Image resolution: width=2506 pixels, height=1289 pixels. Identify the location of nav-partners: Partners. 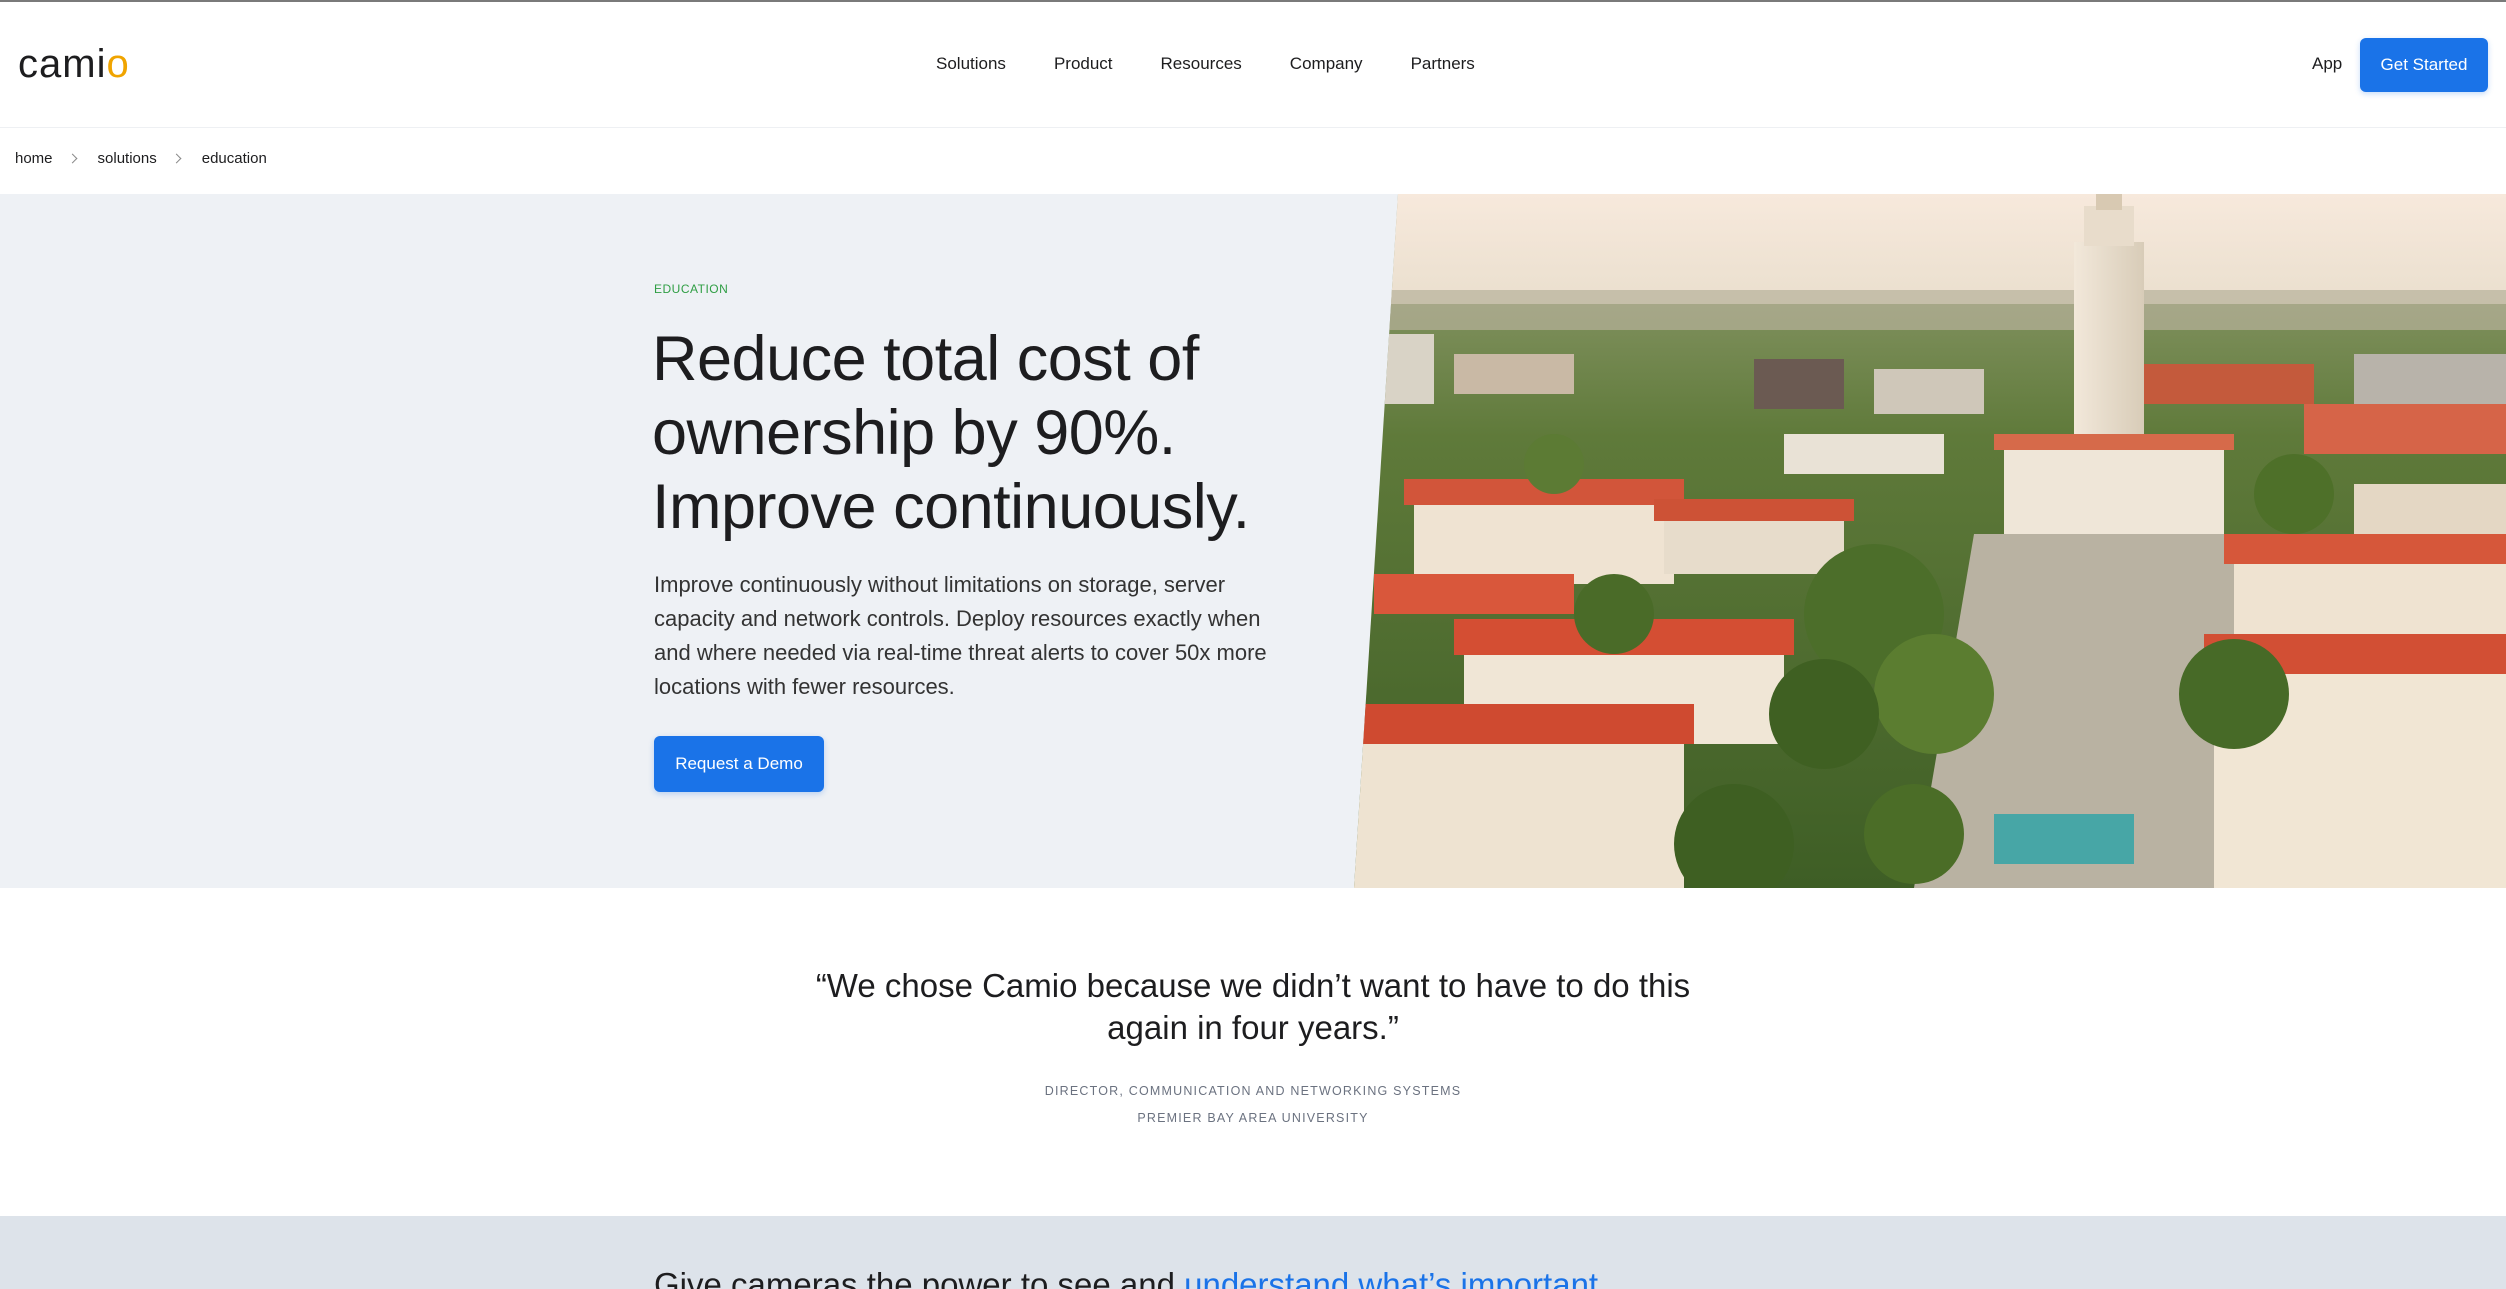
(1443, 64).